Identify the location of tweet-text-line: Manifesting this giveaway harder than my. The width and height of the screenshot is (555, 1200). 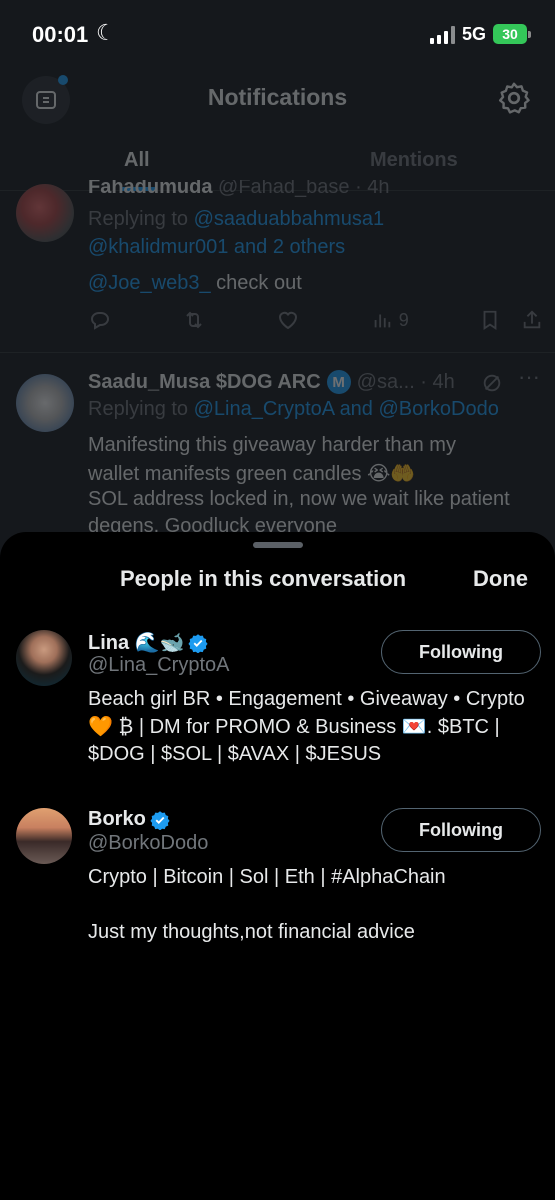
(272, 445).